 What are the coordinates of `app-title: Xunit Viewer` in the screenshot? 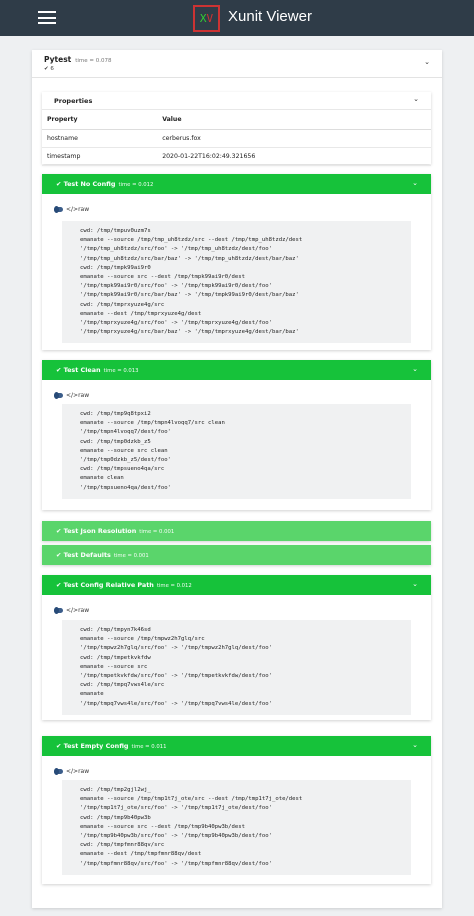 It's located at (270, 16).